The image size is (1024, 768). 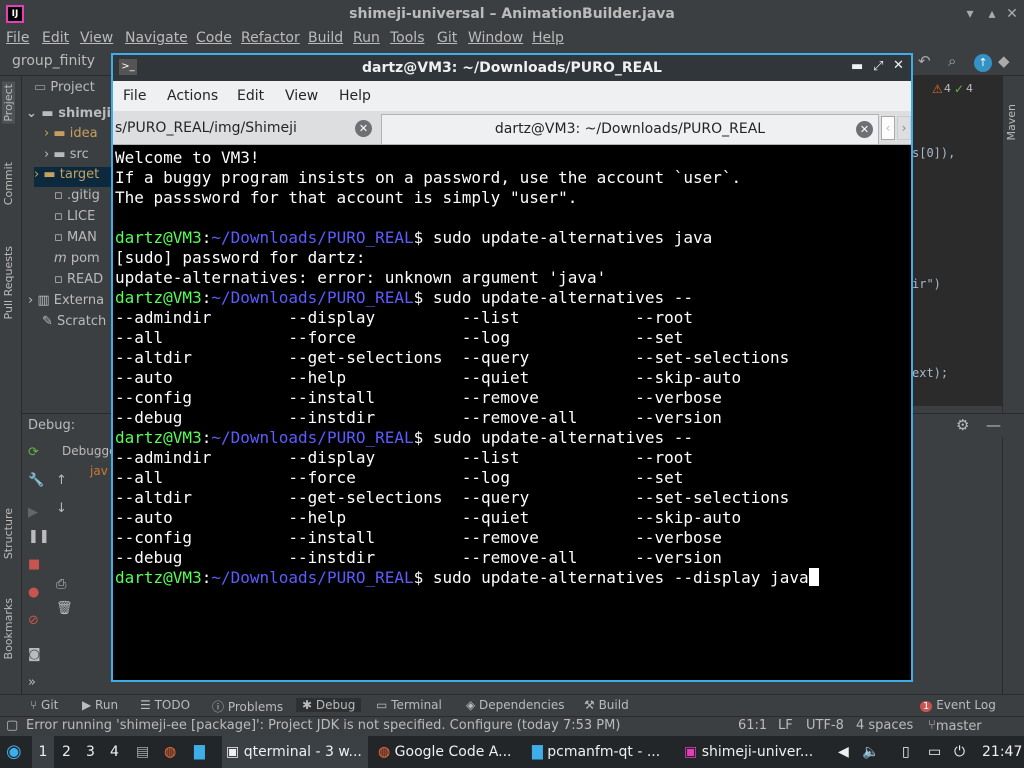 What do you see at coordinates (33, 592) in the screenshot?
I see `breakpoints-icon: ●` at bounding box center [33, 592].